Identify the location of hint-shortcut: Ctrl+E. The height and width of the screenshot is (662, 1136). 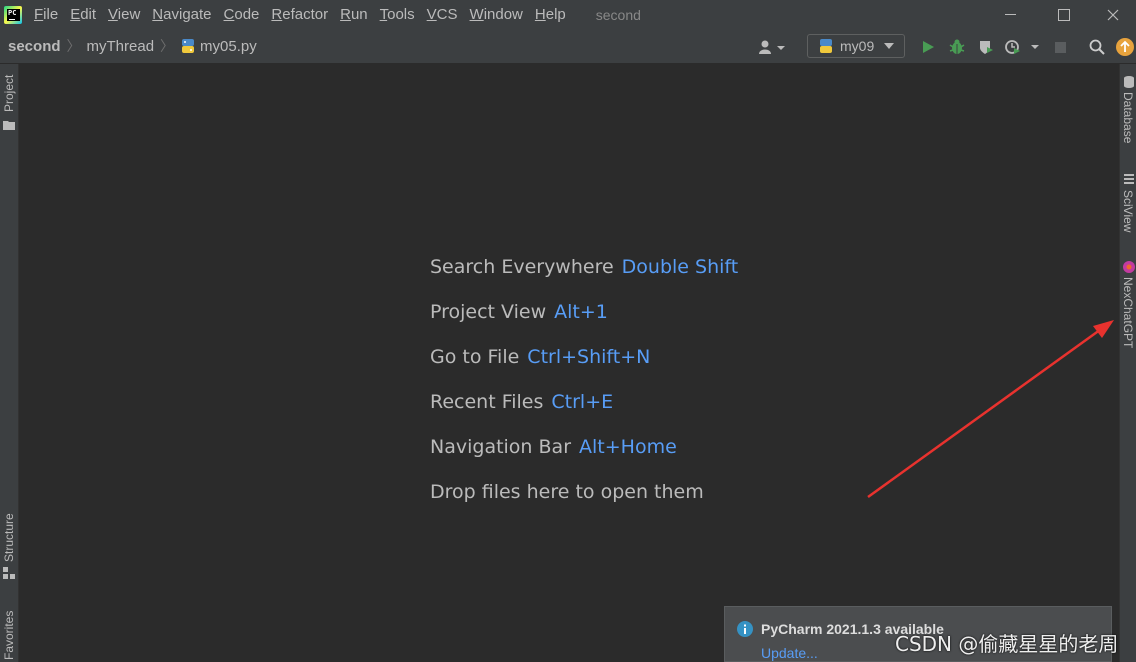
(582, 402).